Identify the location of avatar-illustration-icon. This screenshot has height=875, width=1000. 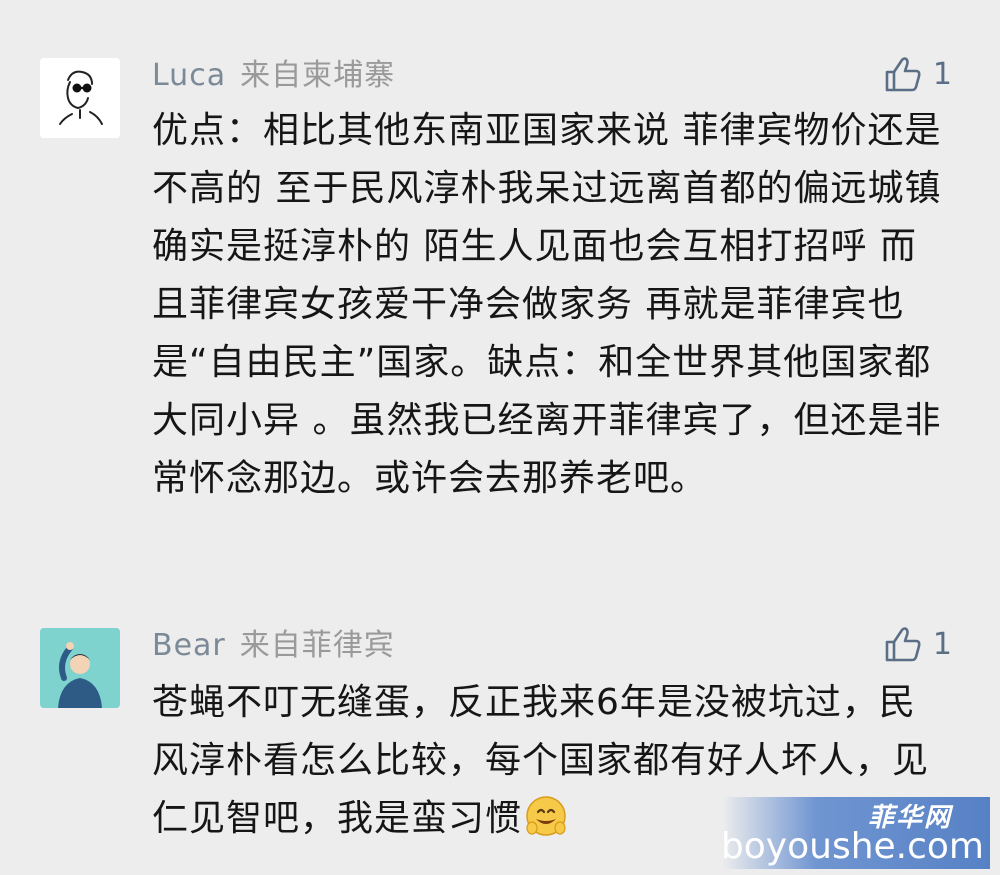
(80, 668).